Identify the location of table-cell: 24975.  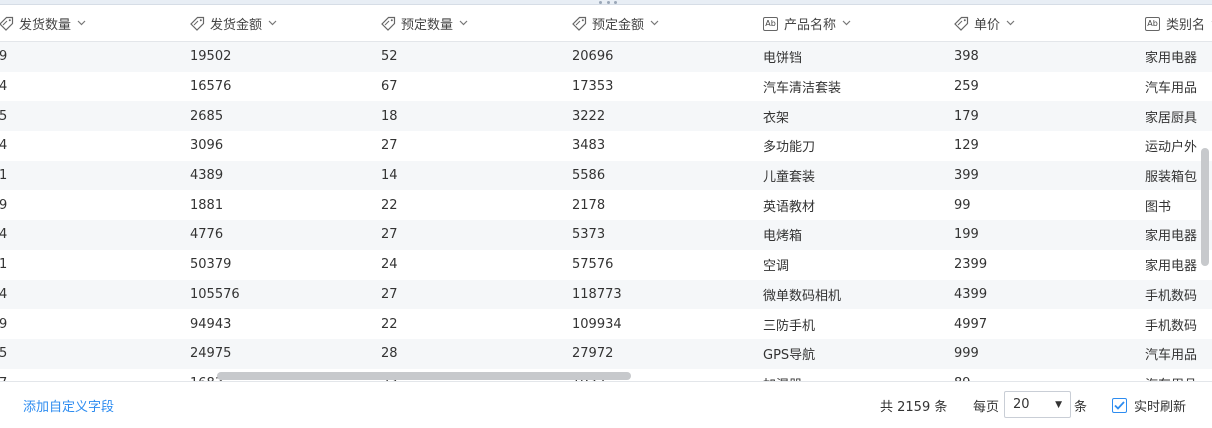
(211, 354).